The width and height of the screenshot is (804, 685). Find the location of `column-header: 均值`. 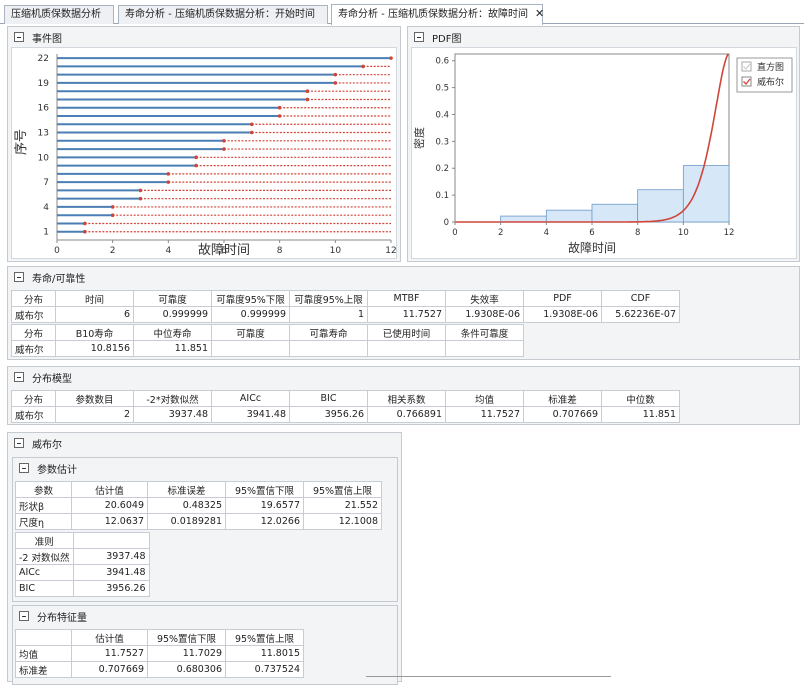

column-header: 均值 is located at coordinates (484, 398).